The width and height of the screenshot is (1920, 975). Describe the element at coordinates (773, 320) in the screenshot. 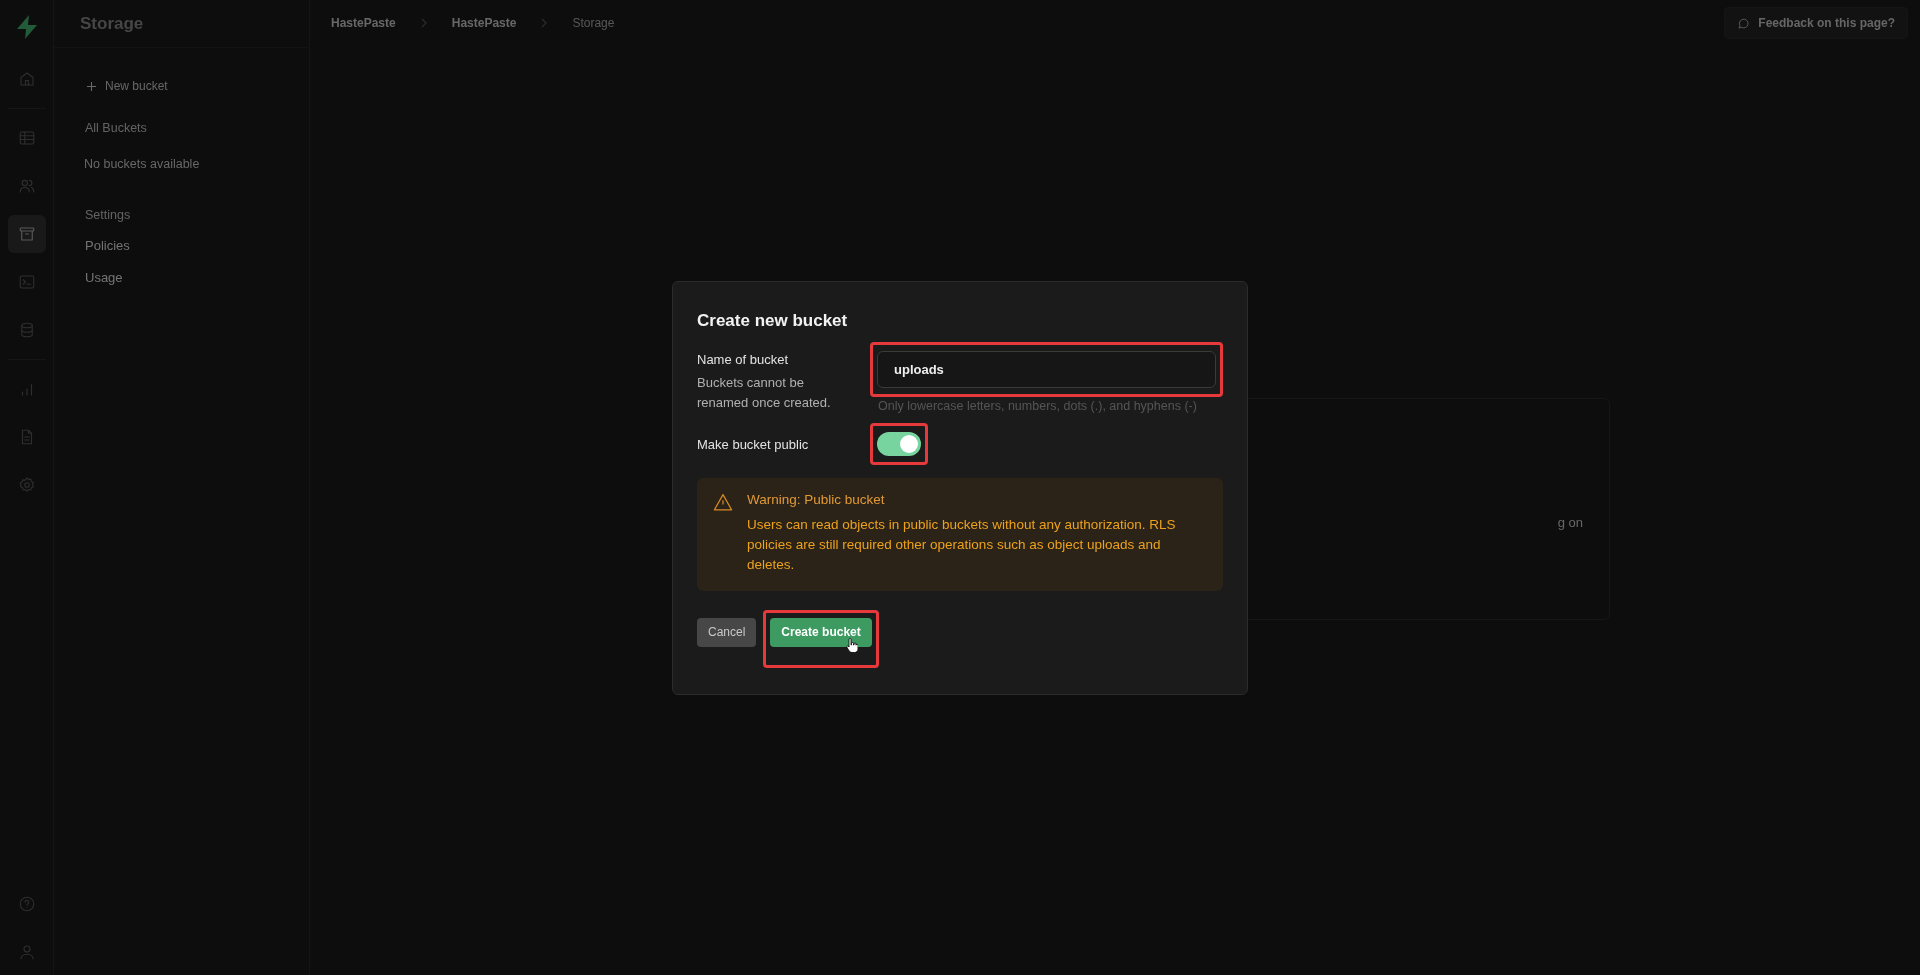

I see `dialog-title: Create new bucket` at that location.